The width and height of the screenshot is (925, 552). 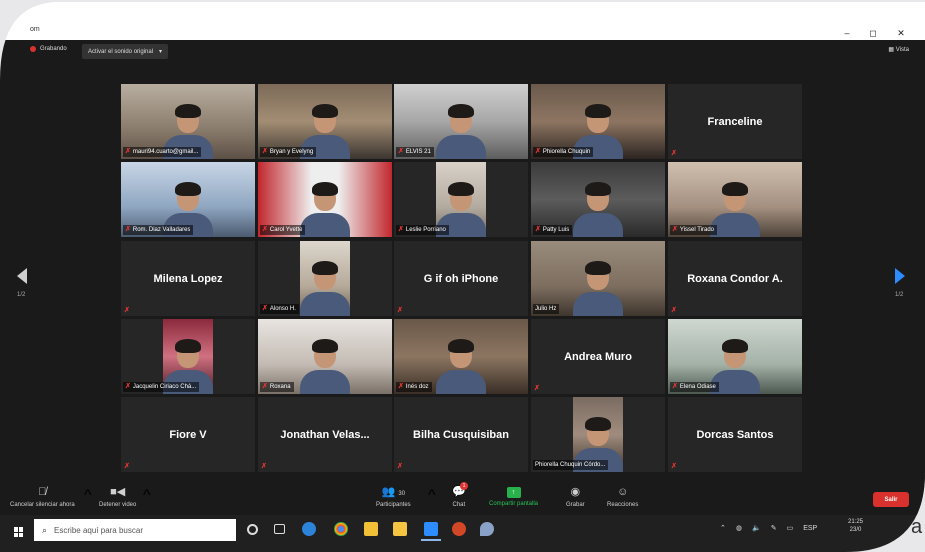 I want to click on participants-icon: 👥, so click(x=388, y=492).